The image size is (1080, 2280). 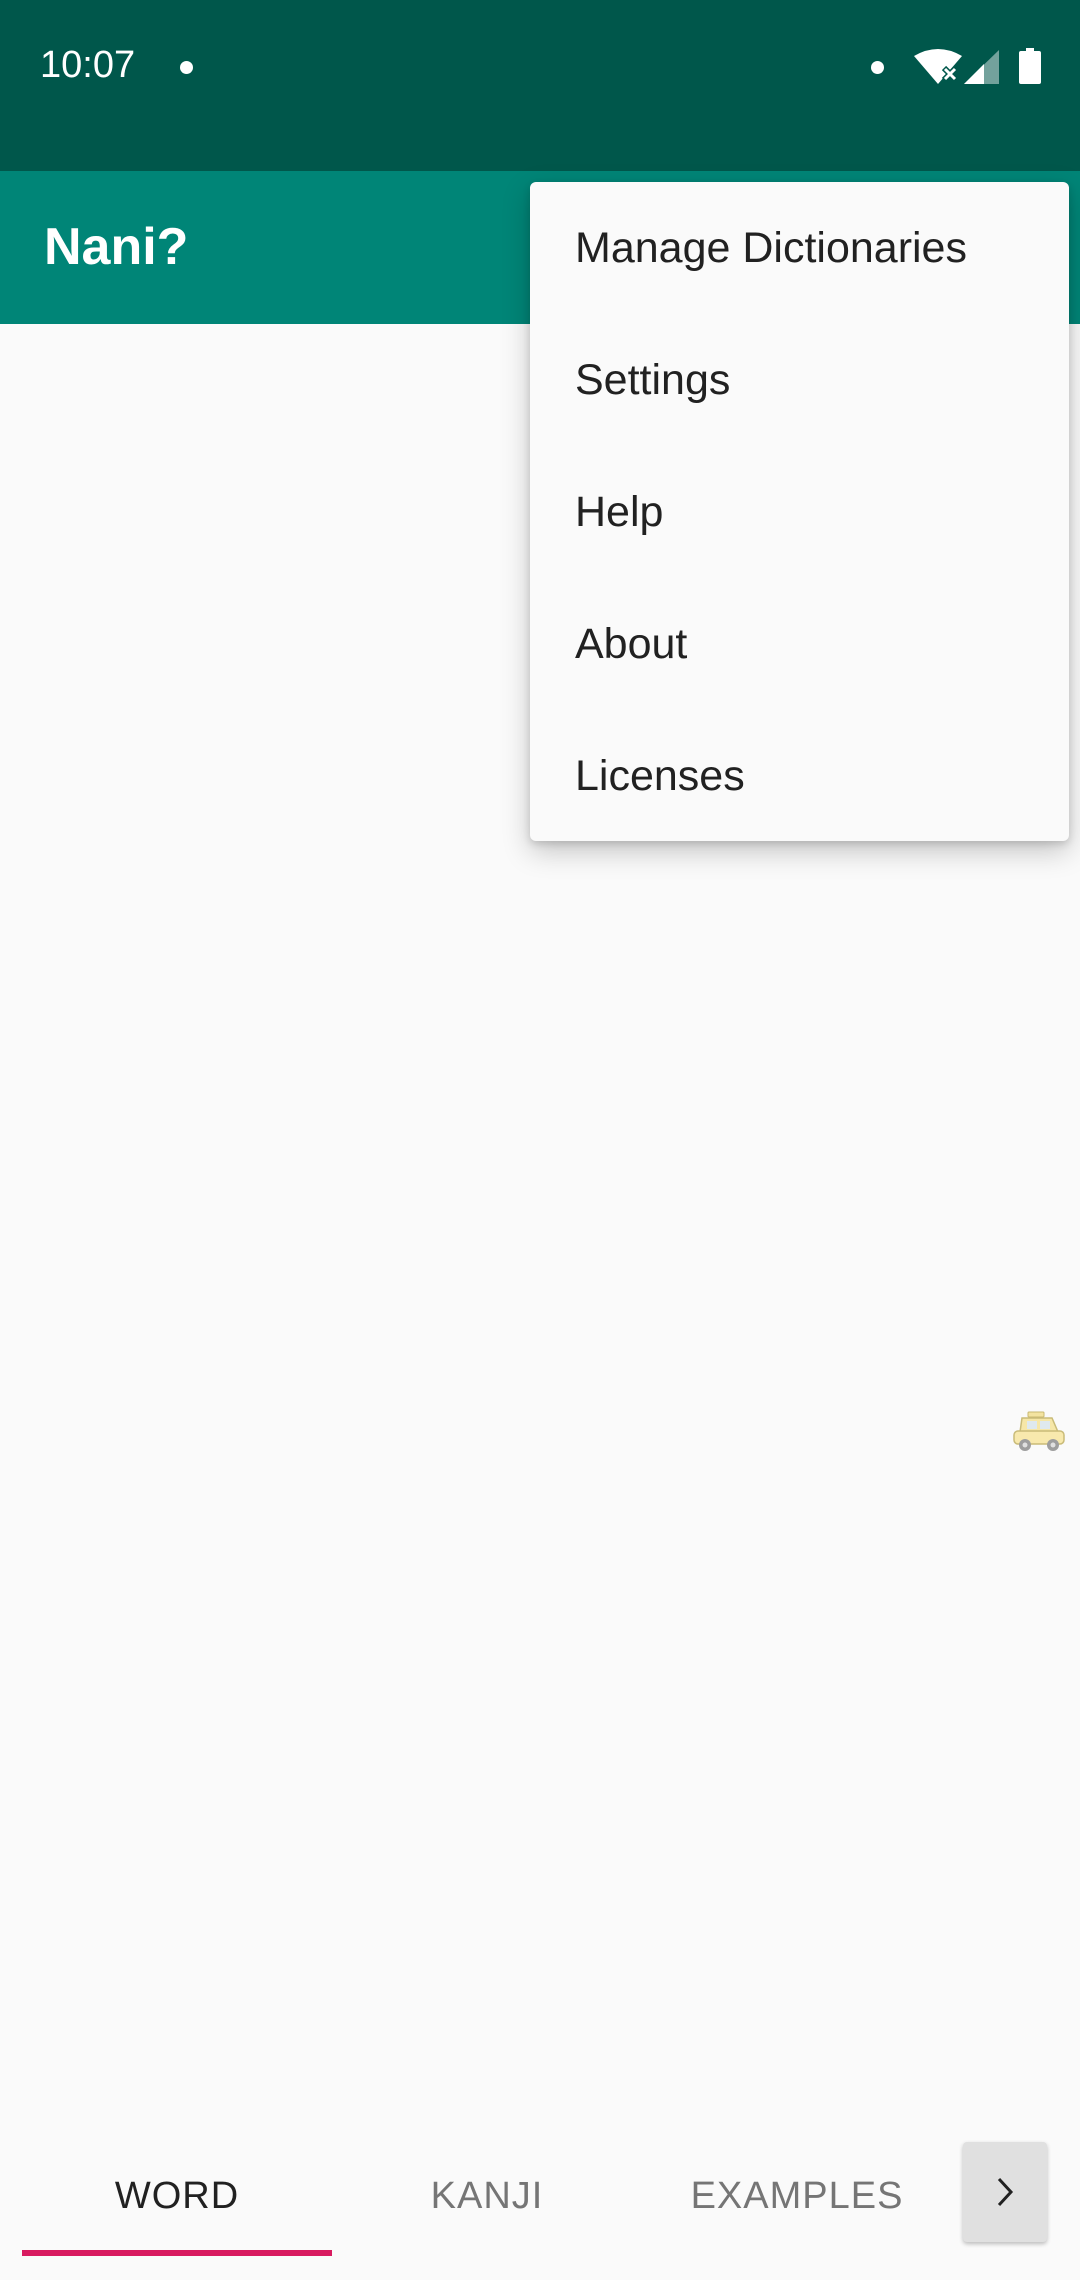 I want to click on menu-item-licenses: Licenses, so click(x=799, y=776).